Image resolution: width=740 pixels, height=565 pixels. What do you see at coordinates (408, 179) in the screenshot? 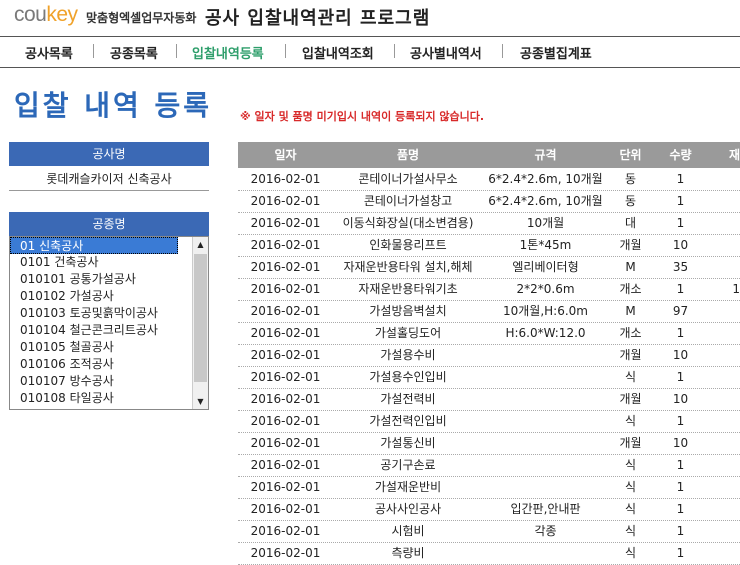
I see `cell-item-name: 콘테이너가설사무소` at bounding box center [408, 179].